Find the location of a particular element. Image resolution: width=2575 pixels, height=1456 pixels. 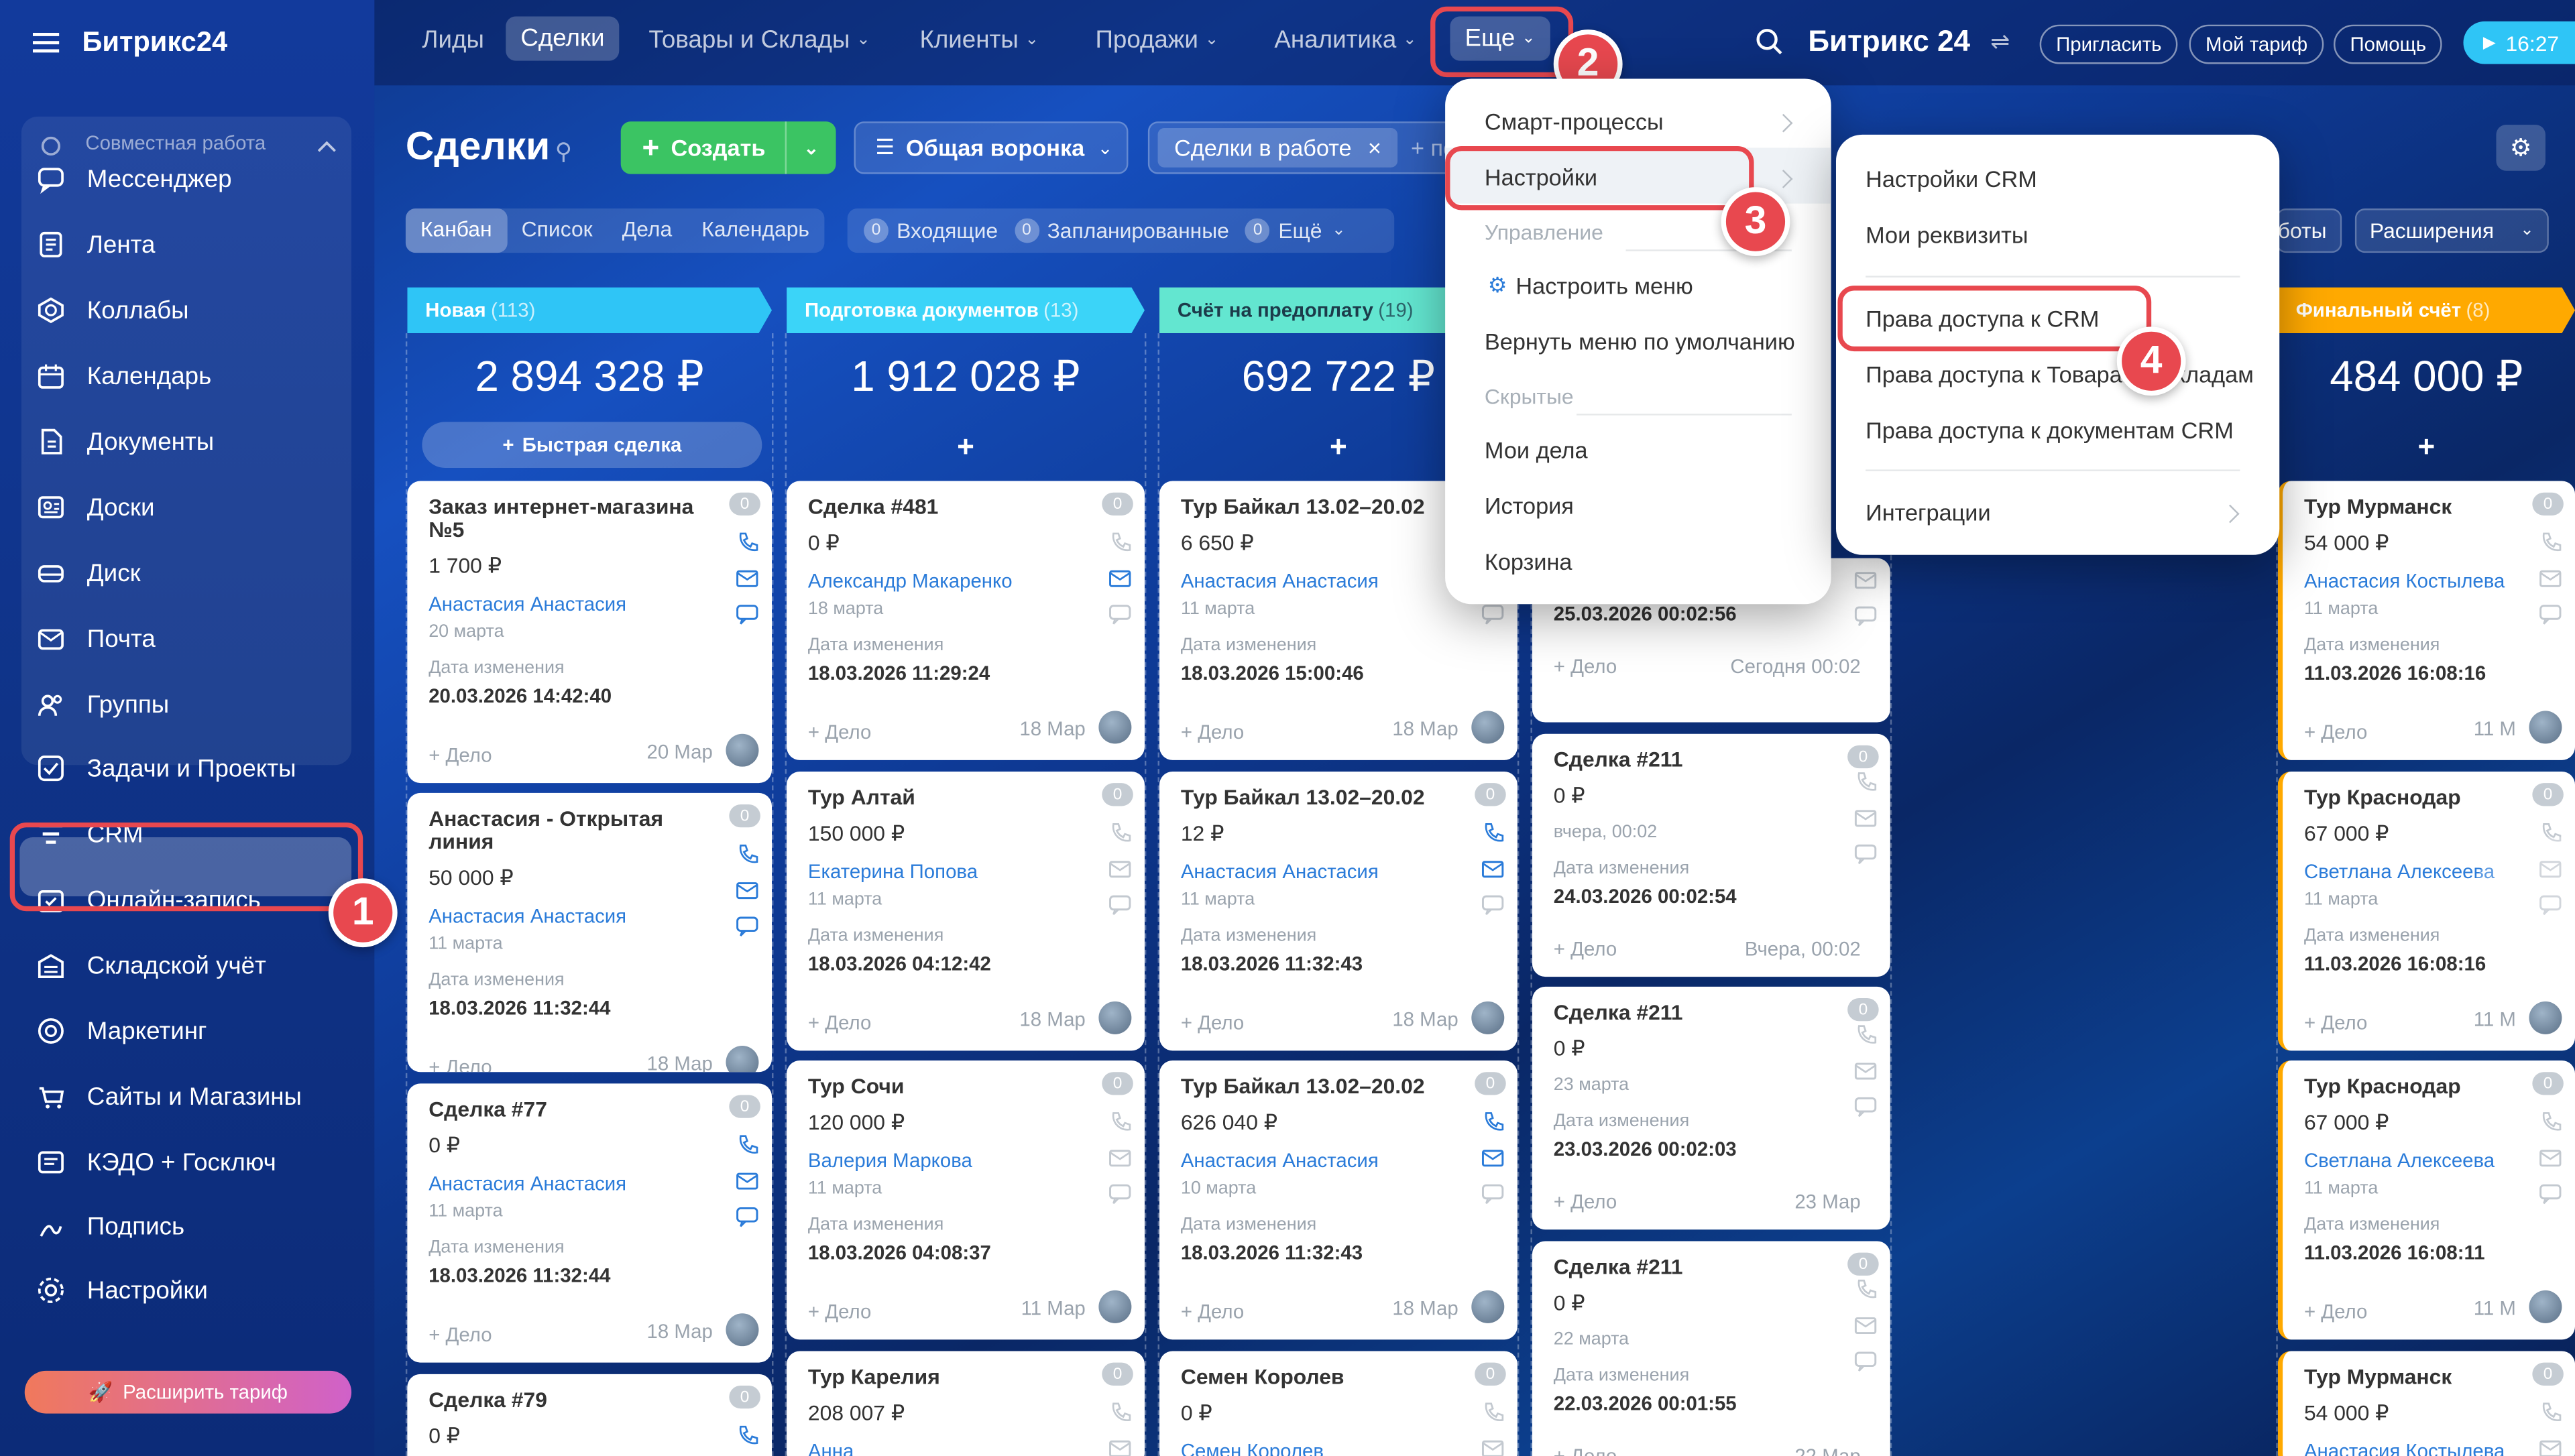

submenu-products-access: Права доступа к Товарам и складам is located at coordinates (2060, 374).